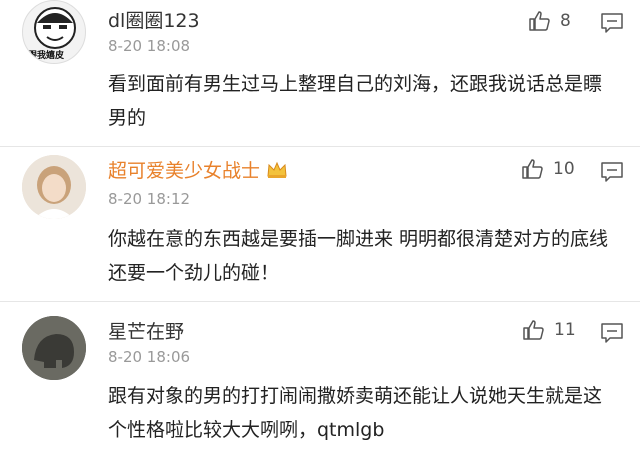 This screenshot has width=640, height=450. Describe the element at coordinates (146, 330) in the screenshot. I see `username: 星芒在野` at that location.